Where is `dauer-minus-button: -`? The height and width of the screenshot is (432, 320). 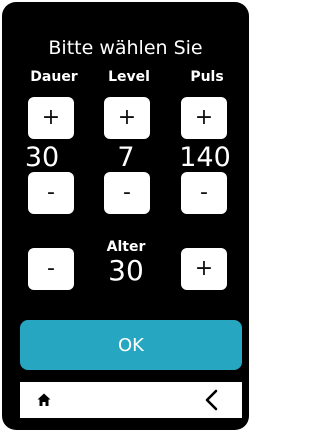 dauer-minus-button: - is located at coordinates (51, 193).